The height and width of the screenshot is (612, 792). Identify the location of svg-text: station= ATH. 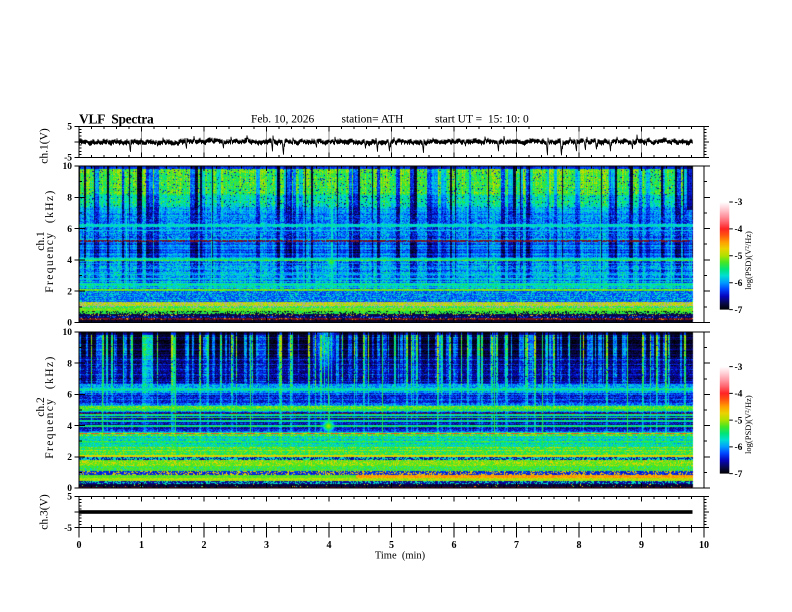
(373, 120).